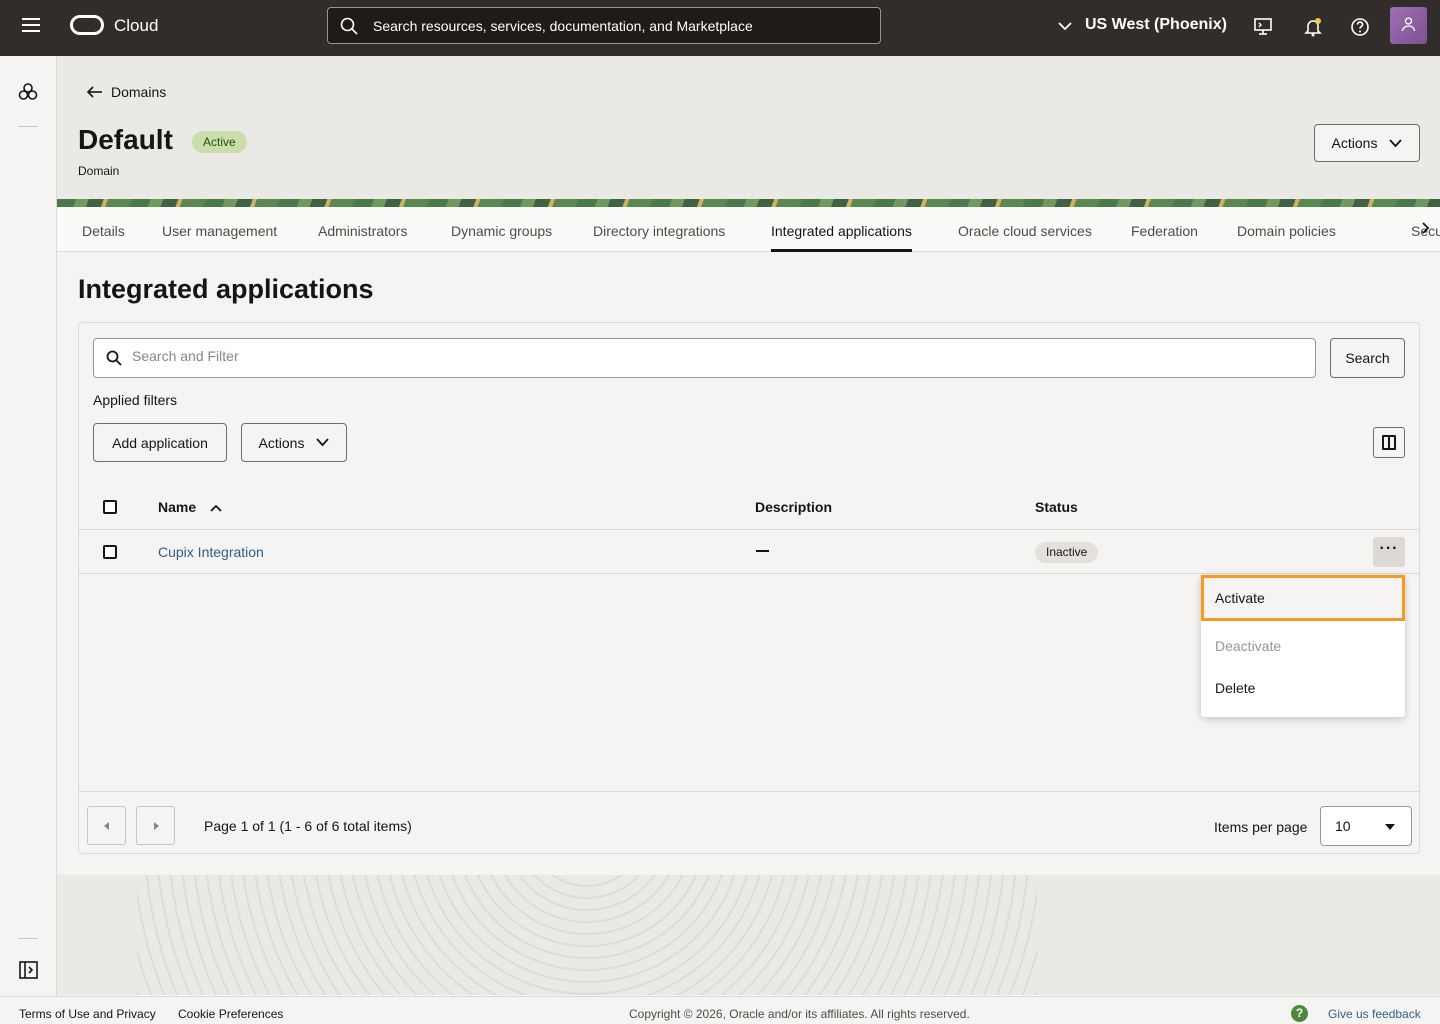 This screenshot has width=1440, height=1024. What do you see at coordinates (28, 970) in the screenshot?
I see `expand-panel-icon` at bounding box center [28, 970].